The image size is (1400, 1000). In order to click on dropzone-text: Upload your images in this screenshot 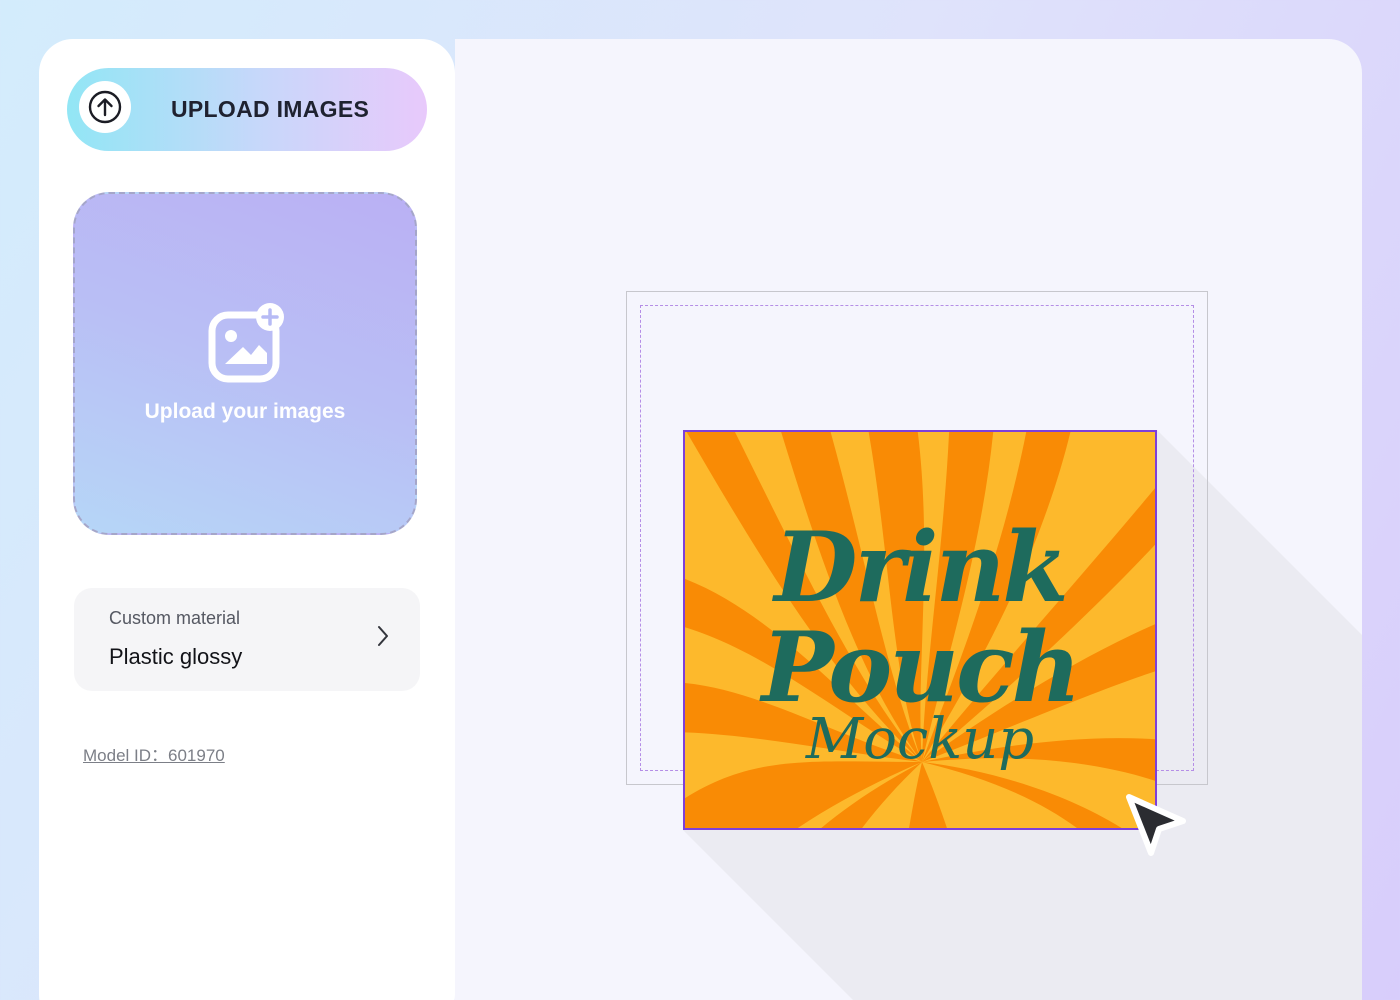, I will do `click(245, 411)`.